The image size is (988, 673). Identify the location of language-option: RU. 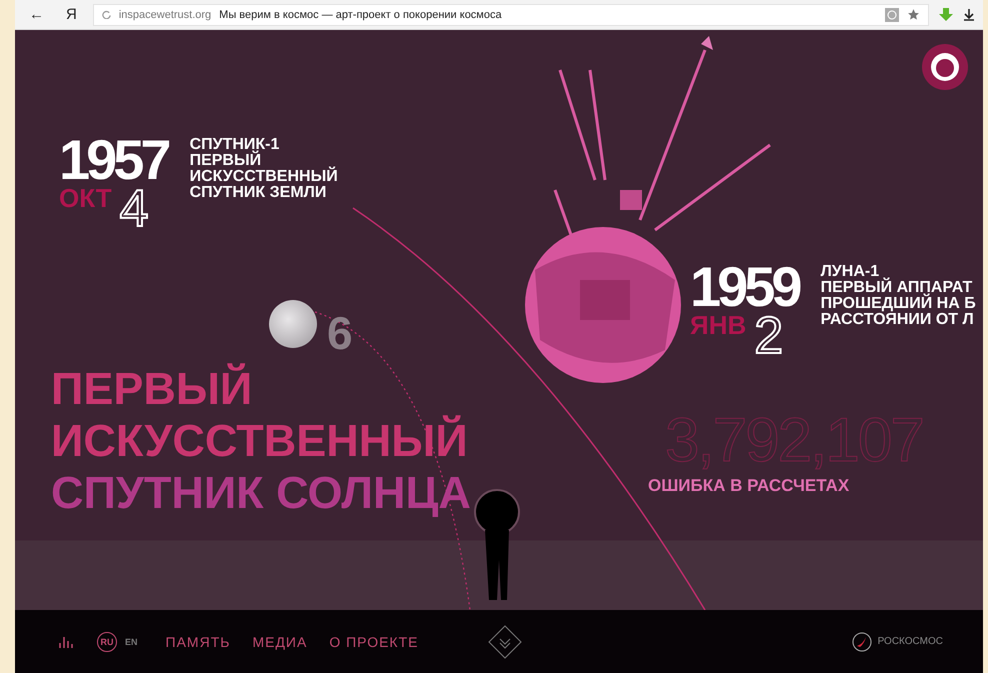
(107, 642).